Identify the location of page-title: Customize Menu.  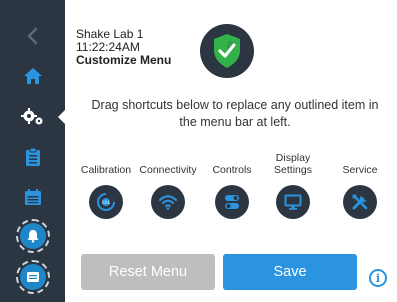
(124, 60).